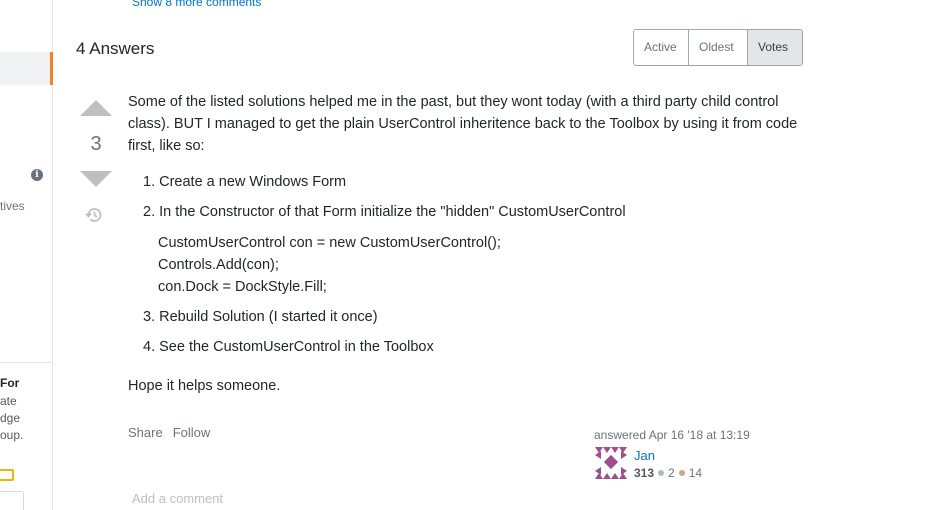 This screenshot has height=510, width=949. I want to click on user-name-link: Jan, so click(644, 455).